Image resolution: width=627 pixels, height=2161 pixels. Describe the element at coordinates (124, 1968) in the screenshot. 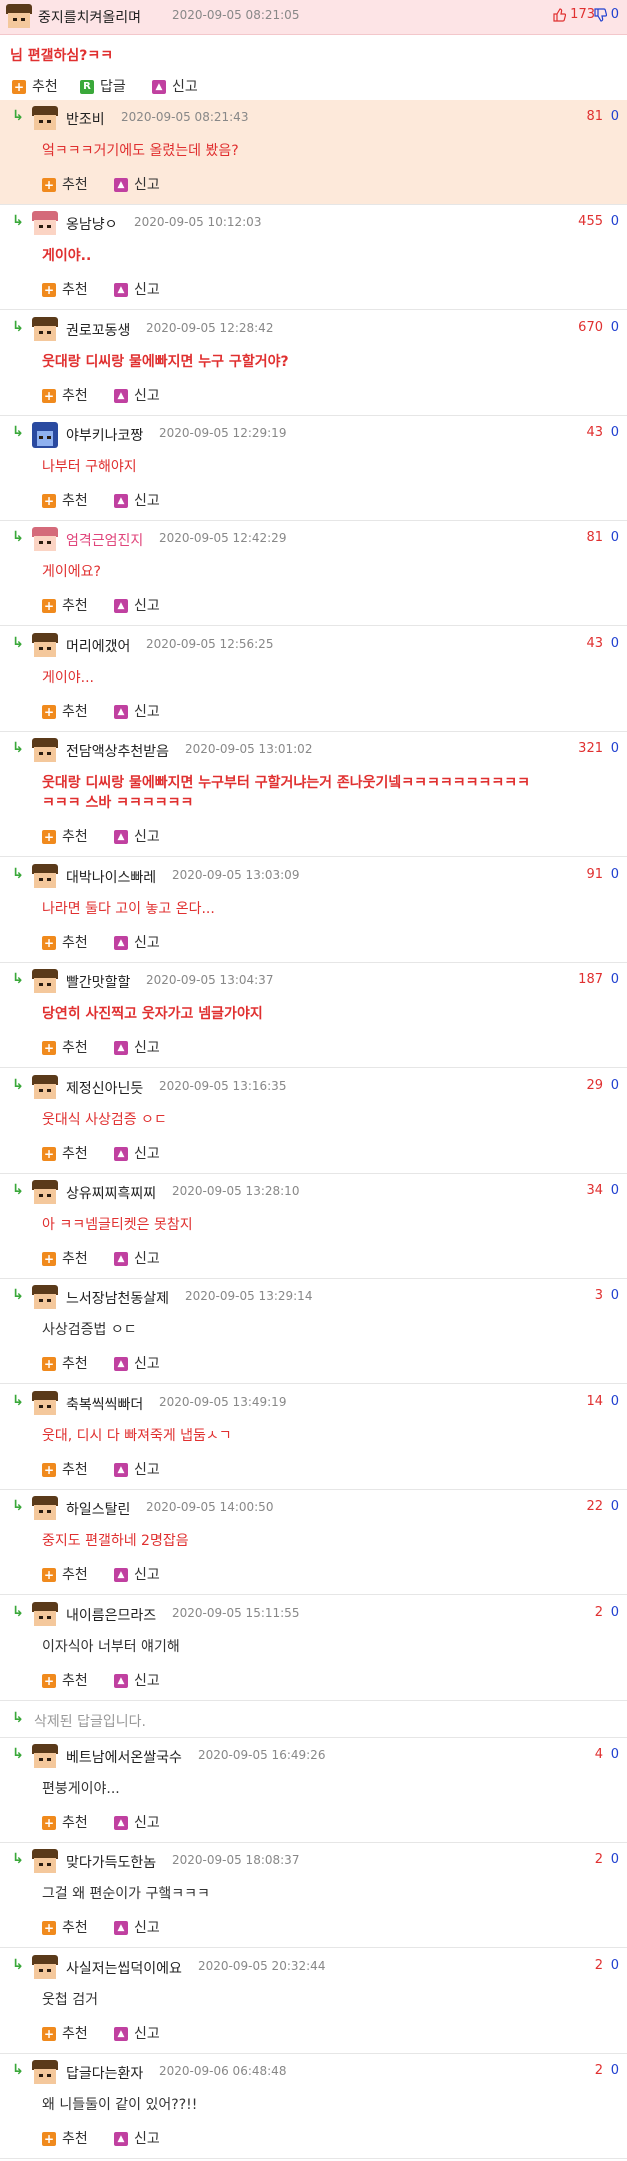

I see `comment-author-nick: 사실저는씹덕이에요` at that location.